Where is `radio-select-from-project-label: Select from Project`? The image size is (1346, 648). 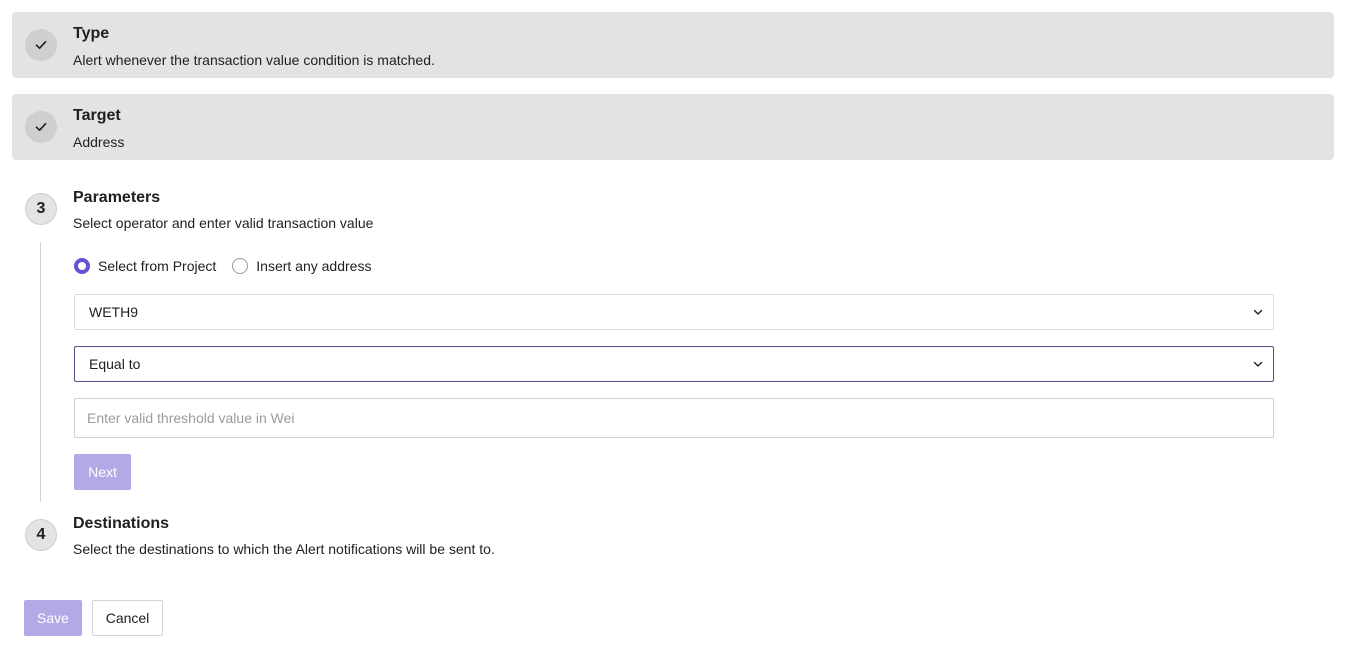
radio-select-from-project-label: Select from Project is located at coordinates (157, 266).